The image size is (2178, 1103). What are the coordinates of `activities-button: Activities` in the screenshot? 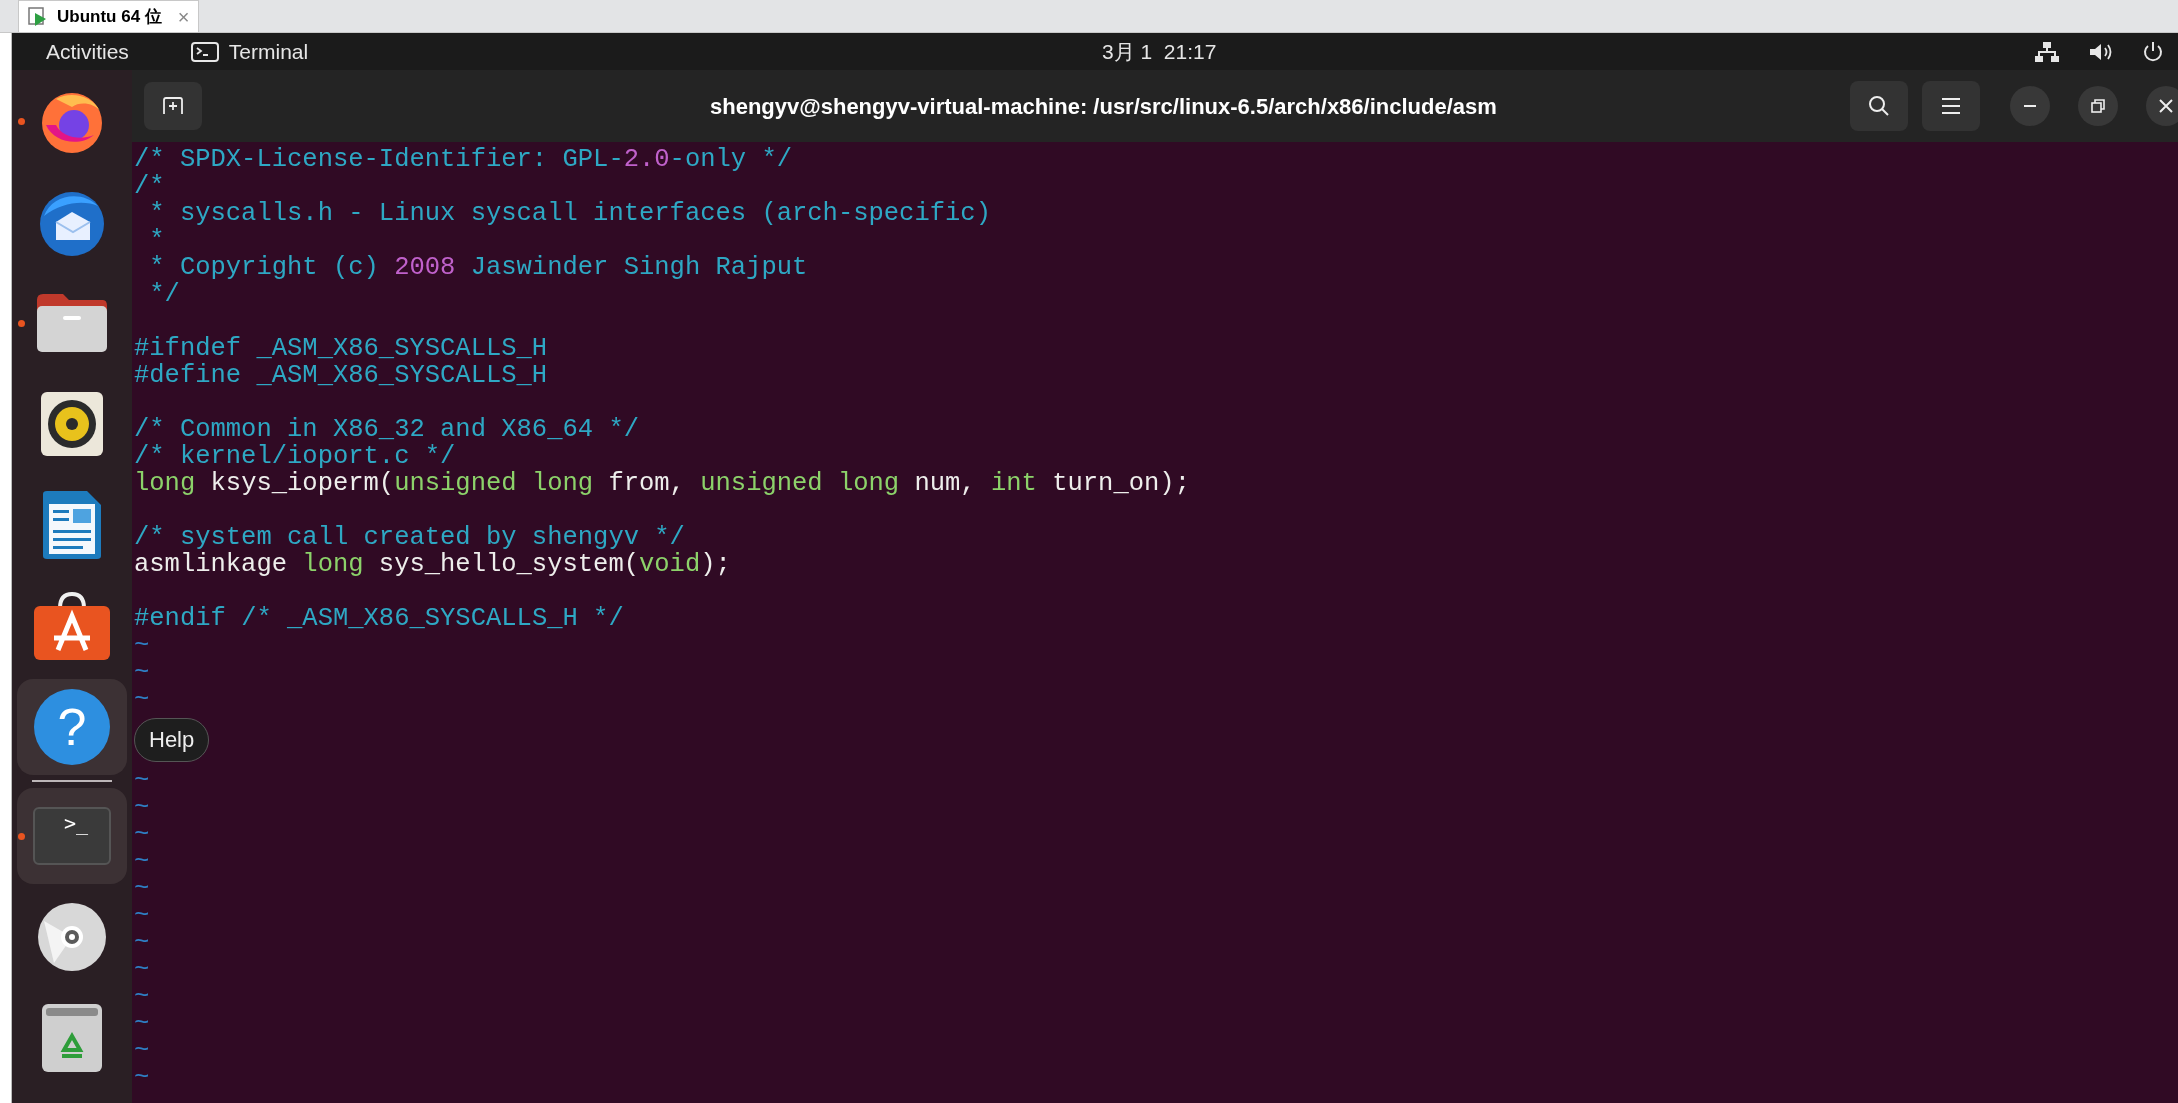 It's located at (87, 51).